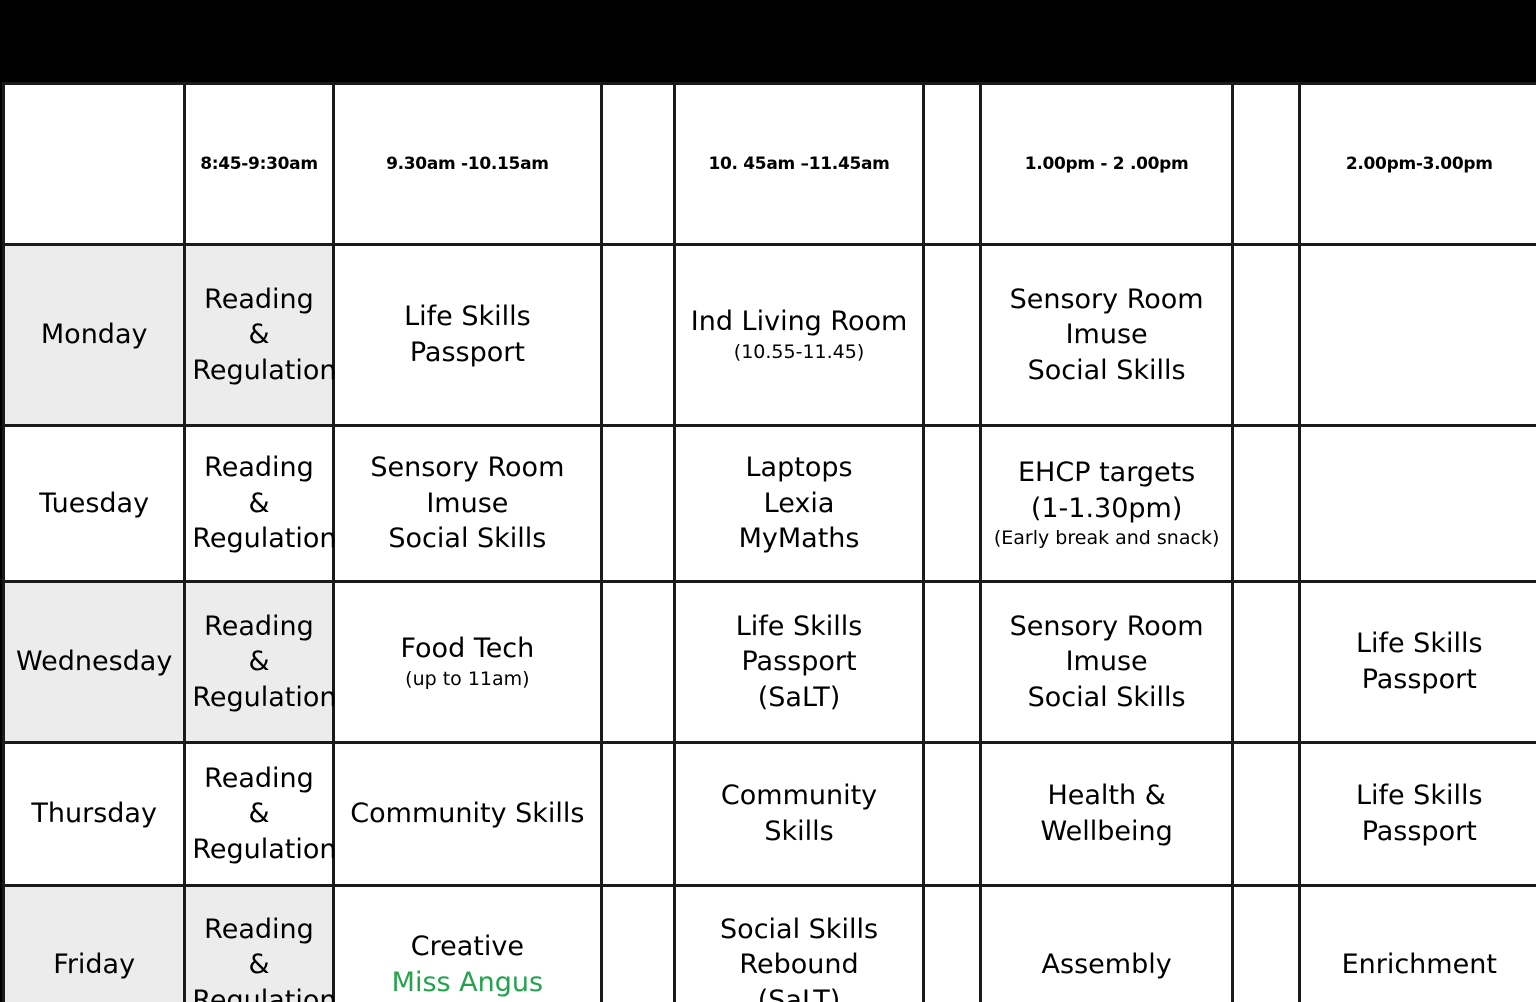 Image resolution: width=1536 pixels, height=1002 pixels. Describe the element at coordinates (1419, 965) in the screenshot. I see `cell-text-line: Enrichment` at that location.